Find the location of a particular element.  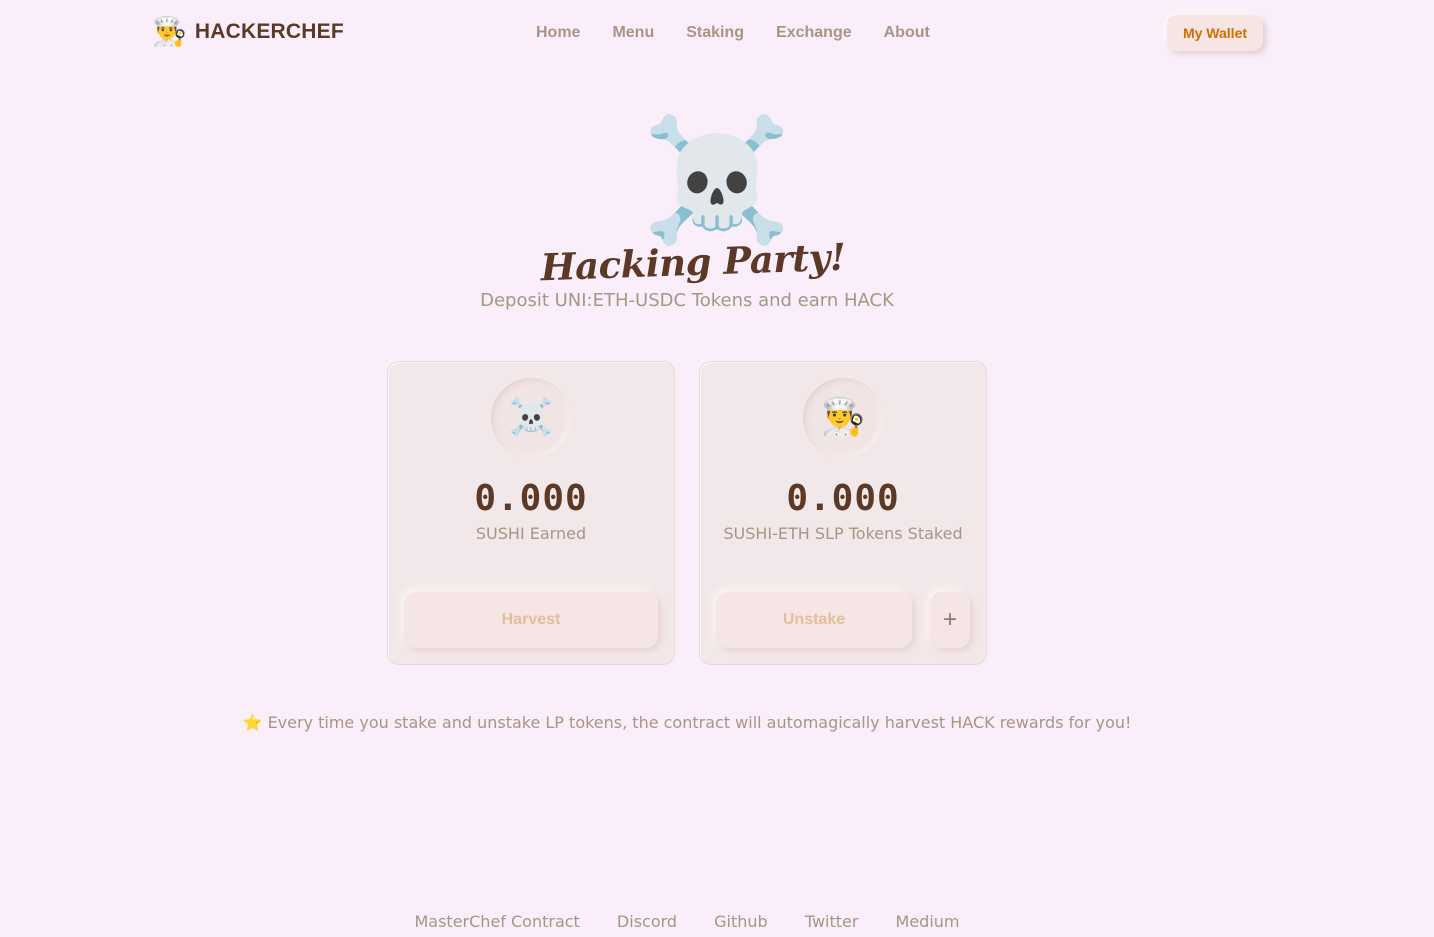

logo-link: 👨‍🍳 HACKERCHEF is located at coordinates (248, 32).